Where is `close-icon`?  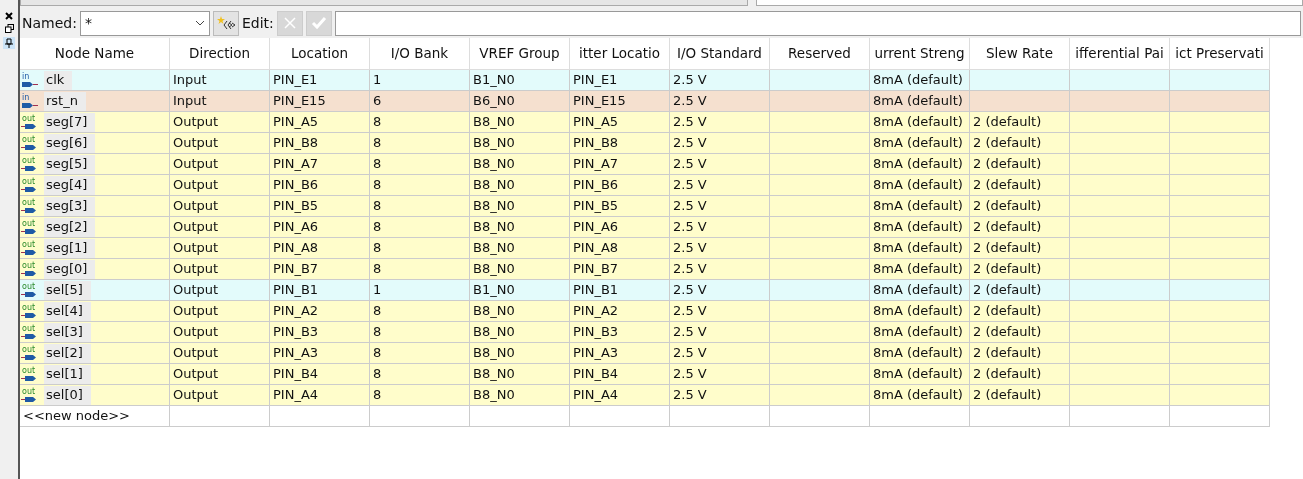 close-icon is located at coordinates (9, 16).